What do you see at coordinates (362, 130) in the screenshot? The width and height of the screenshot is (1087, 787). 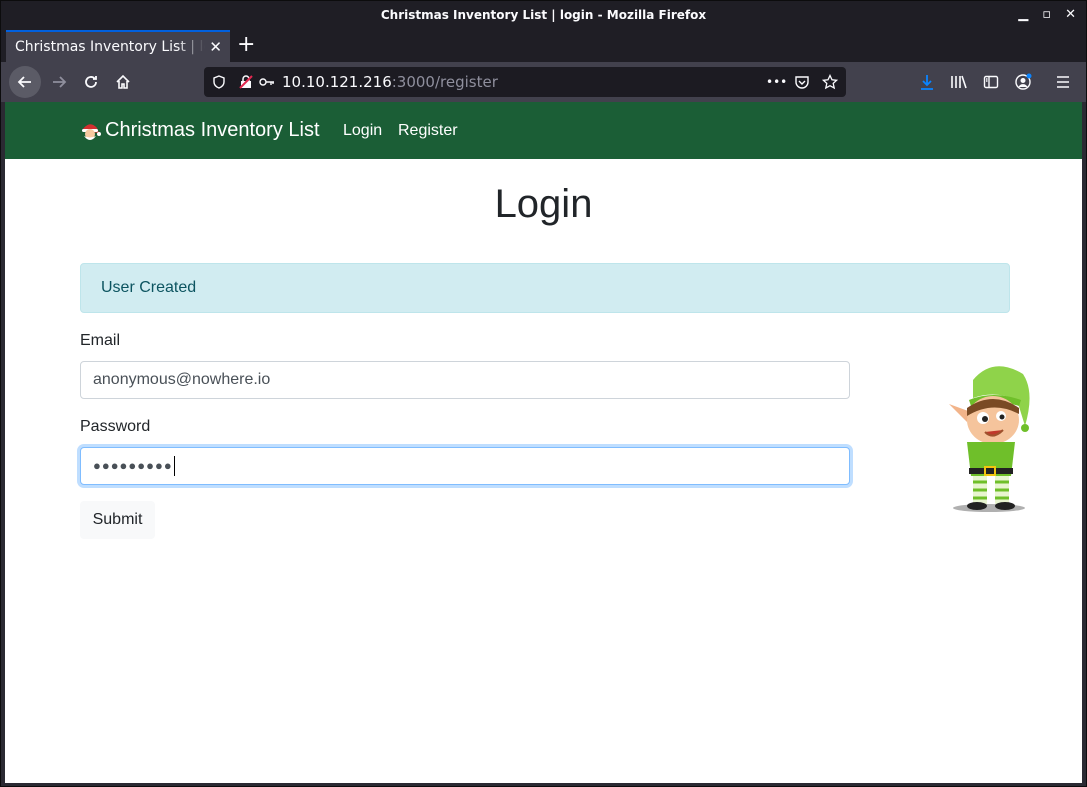 I see `nav-login-link: Login` at bounding box center [362, 130].